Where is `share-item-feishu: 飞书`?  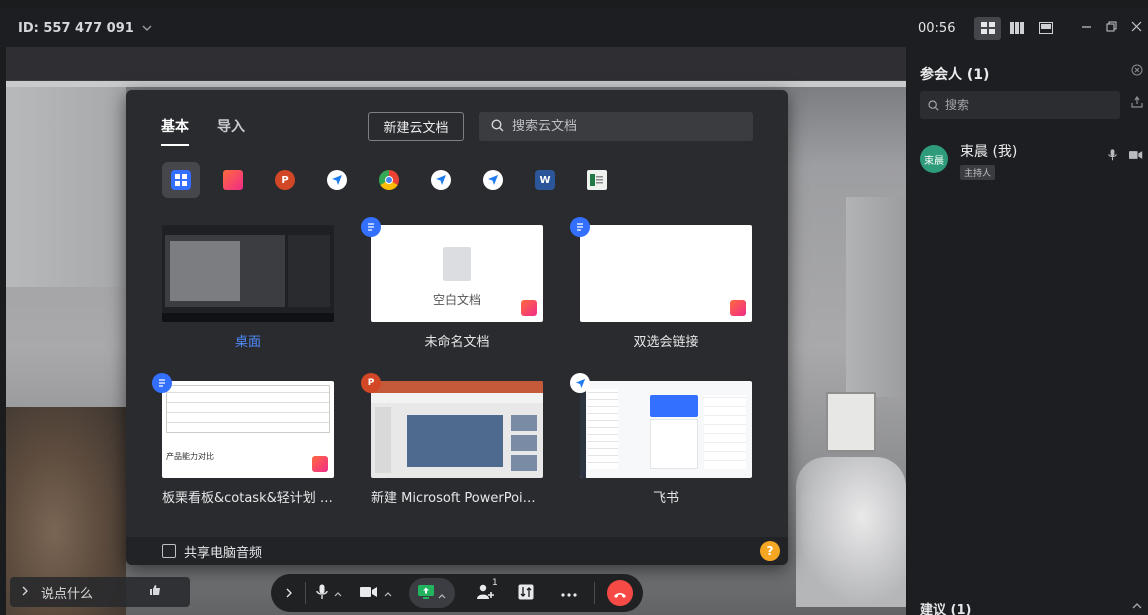 share-item-feishu: 飞书 is located at coordinates (666, 443).